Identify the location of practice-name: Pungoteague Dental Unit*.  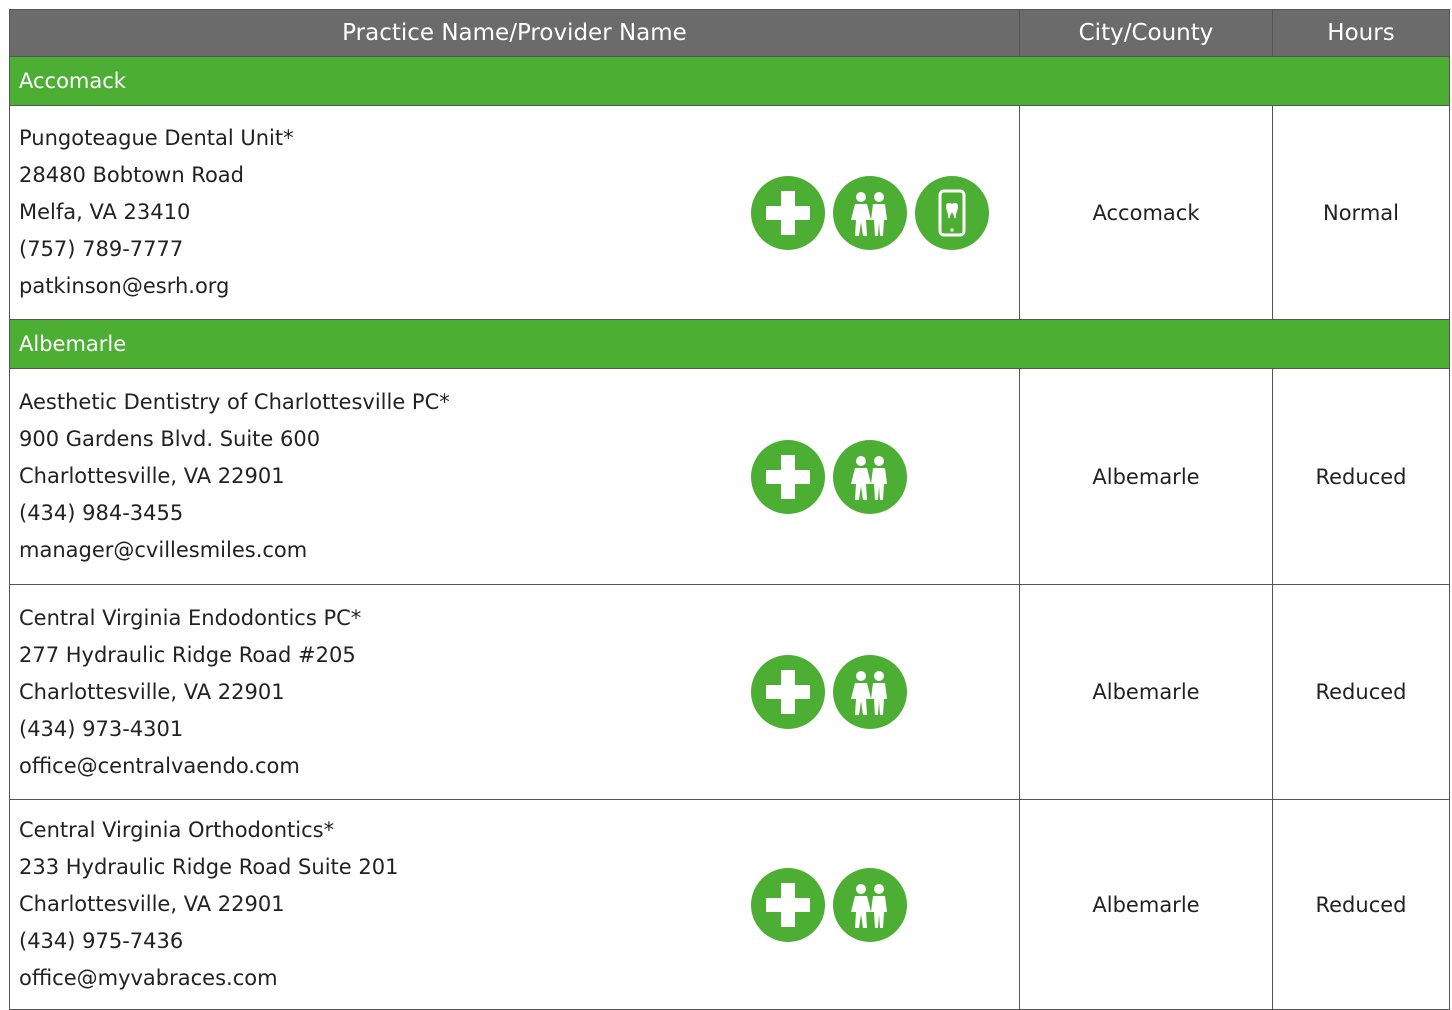
(156, 138).